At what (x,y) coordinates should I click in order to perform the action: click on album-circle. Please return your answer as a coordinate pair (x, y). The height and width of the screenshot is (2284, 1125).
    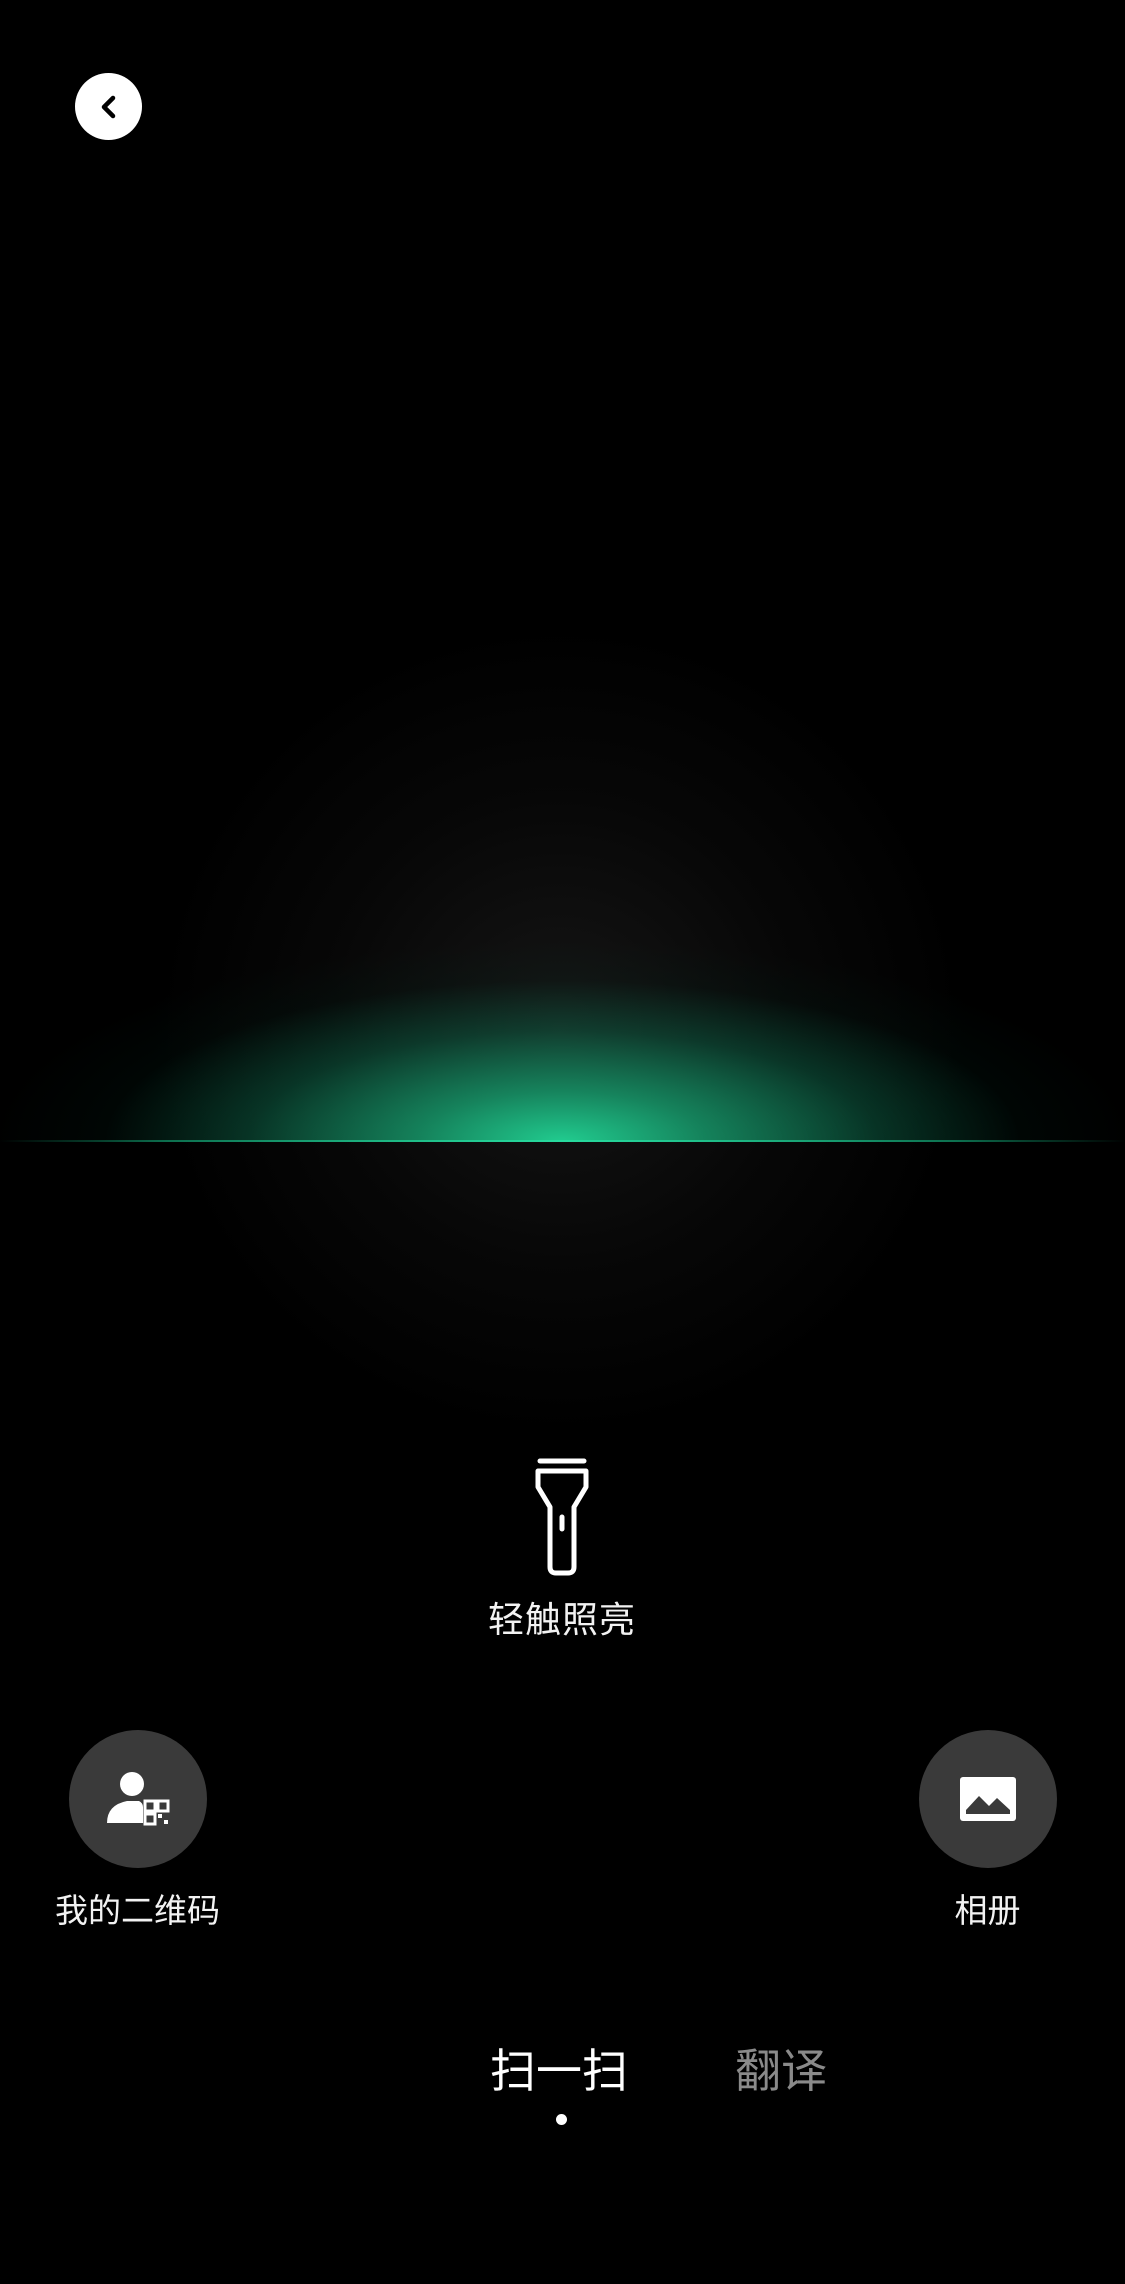
    Looking at the image, I should click on (987, 1799).